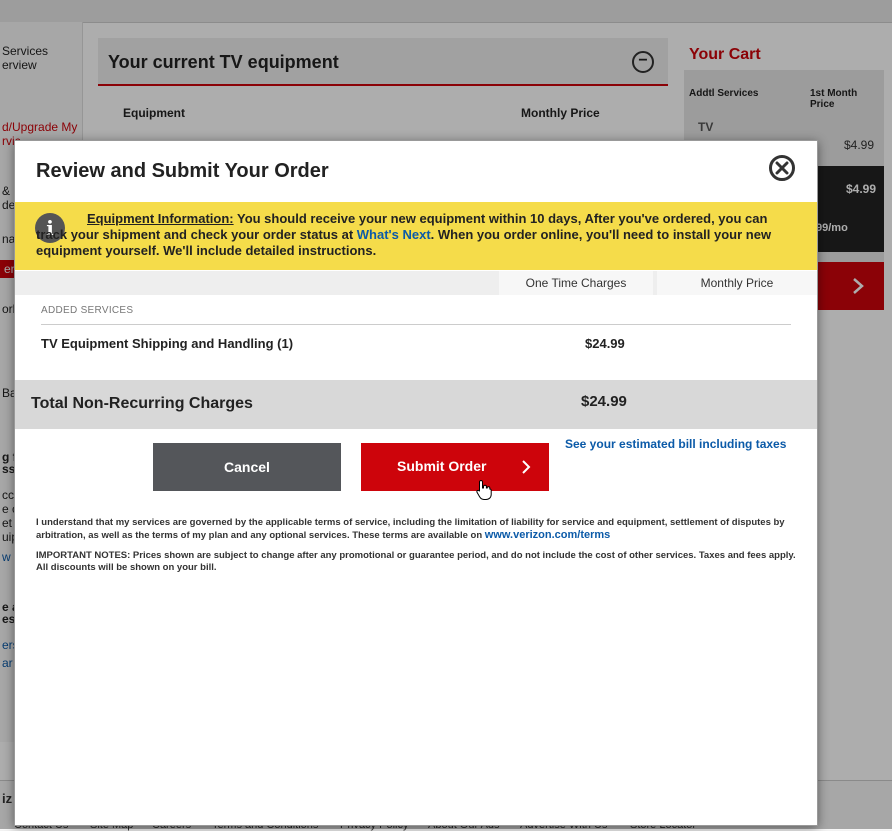 The image size is (892, 831). What do you see at coordinates (416, 283) in the screenshot?
I see `charges-column-header: One Time Charges Monthly Price` at bounding box center [416, 283].